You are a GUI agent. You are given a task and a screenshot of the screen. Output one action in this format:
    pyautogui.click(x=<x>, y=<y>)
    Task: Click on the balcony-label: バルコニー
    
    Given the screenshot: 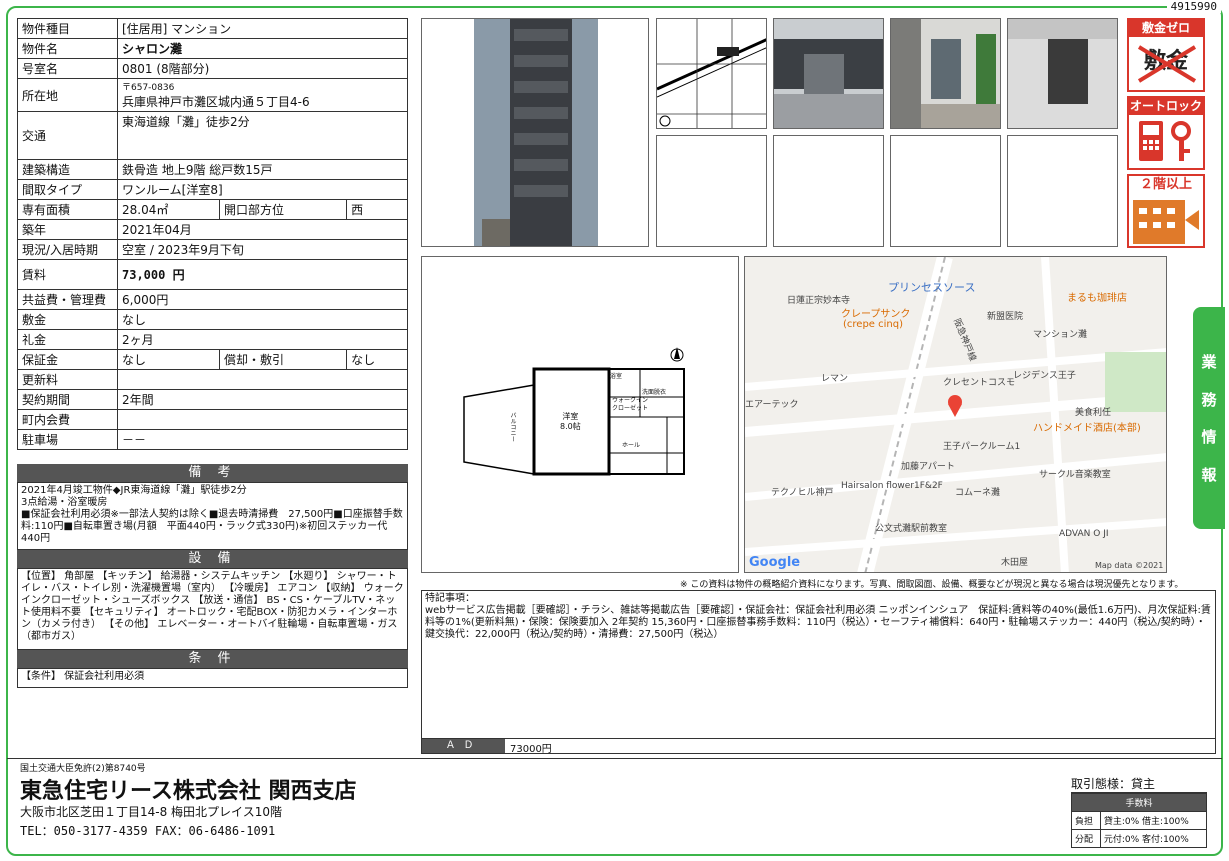 What is the action you would take?
    pyautogui.click(x=512, y=427)
    